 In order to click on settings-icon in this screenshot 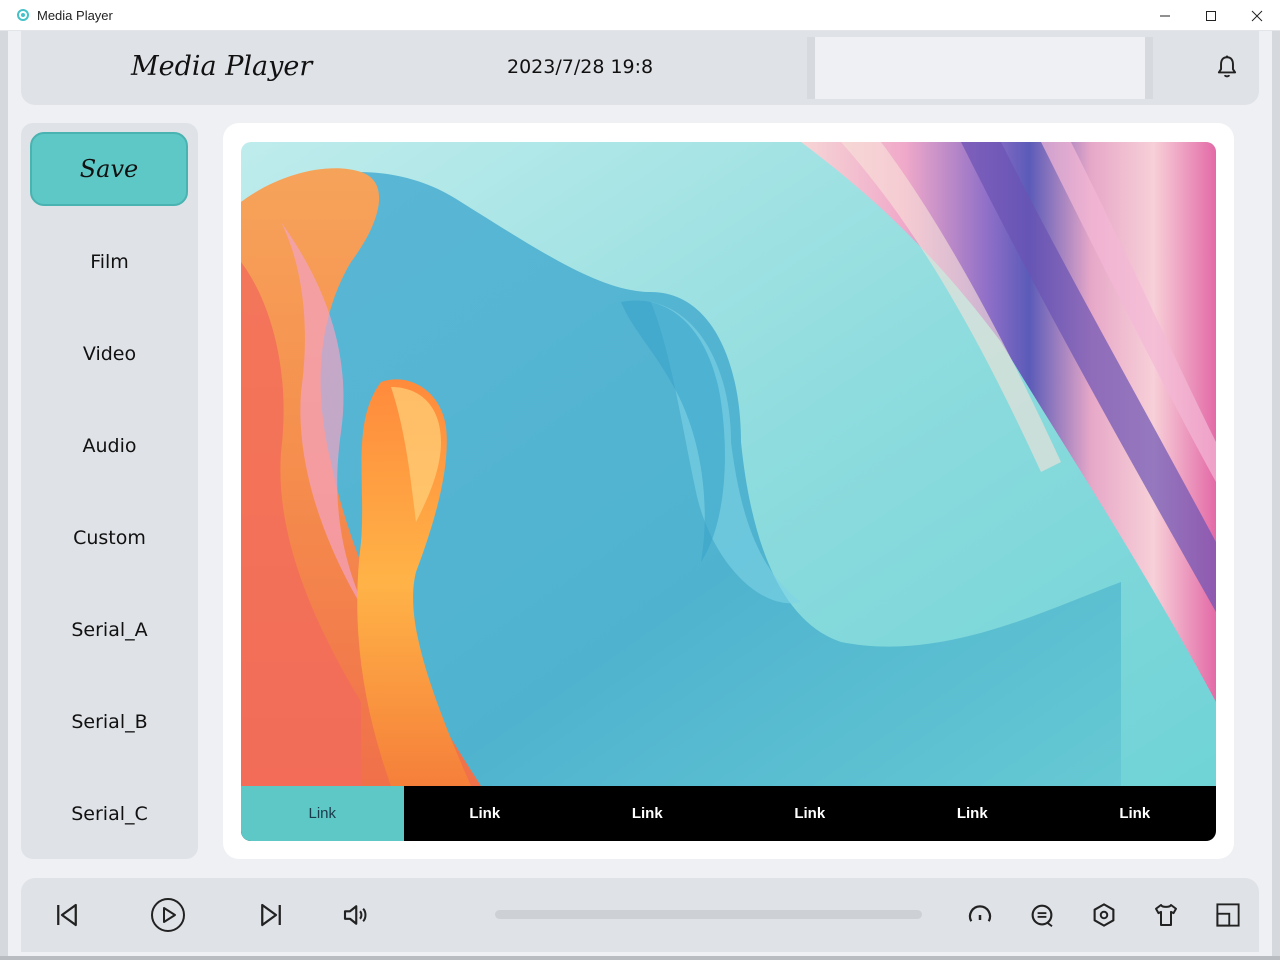, I will do `click(1104, 915)`.